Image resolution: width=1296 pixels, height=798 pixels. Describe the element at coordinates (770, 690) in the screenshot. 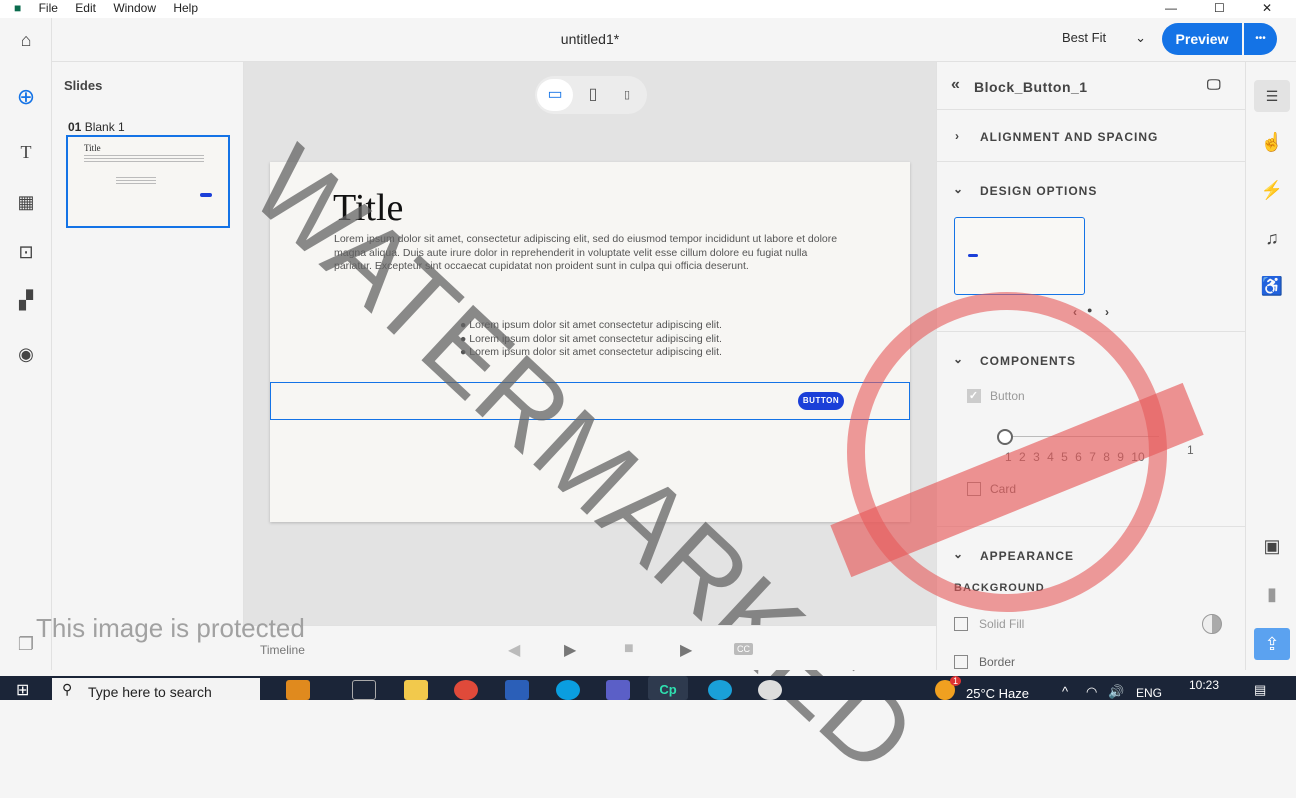

I see `app-icon-satellite` at that location.